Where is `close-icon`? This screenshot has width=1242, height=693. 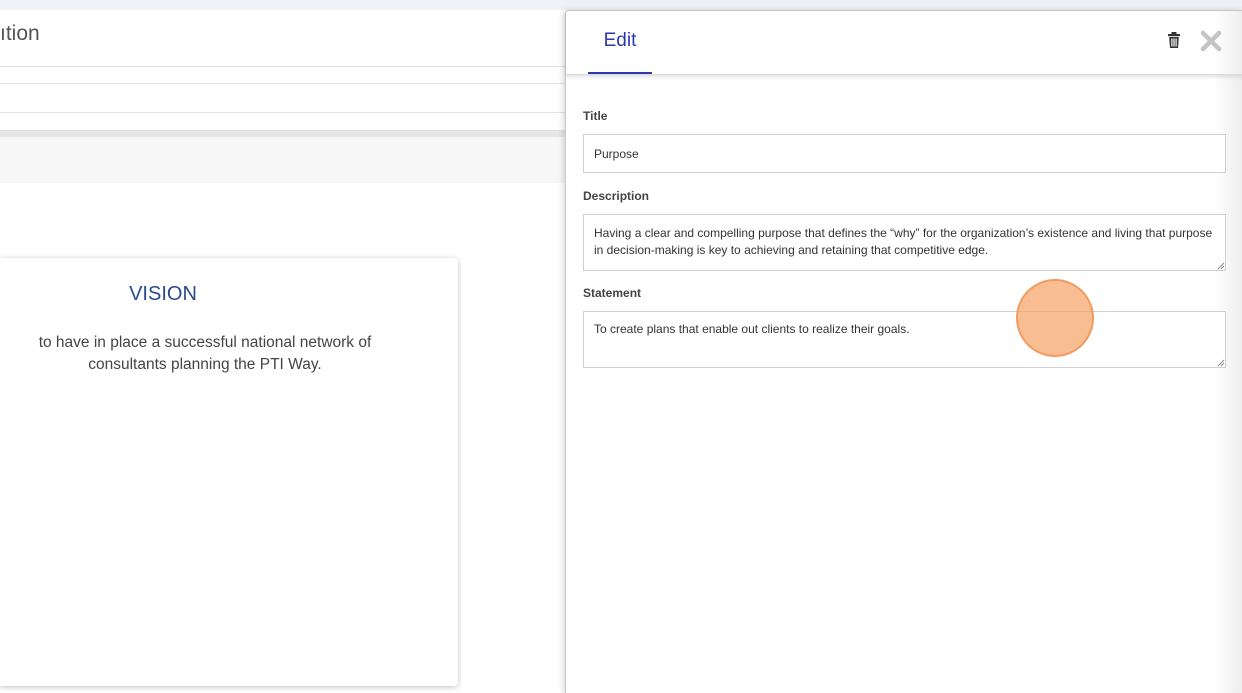
close-icon is located at coordinates (1211, 41).